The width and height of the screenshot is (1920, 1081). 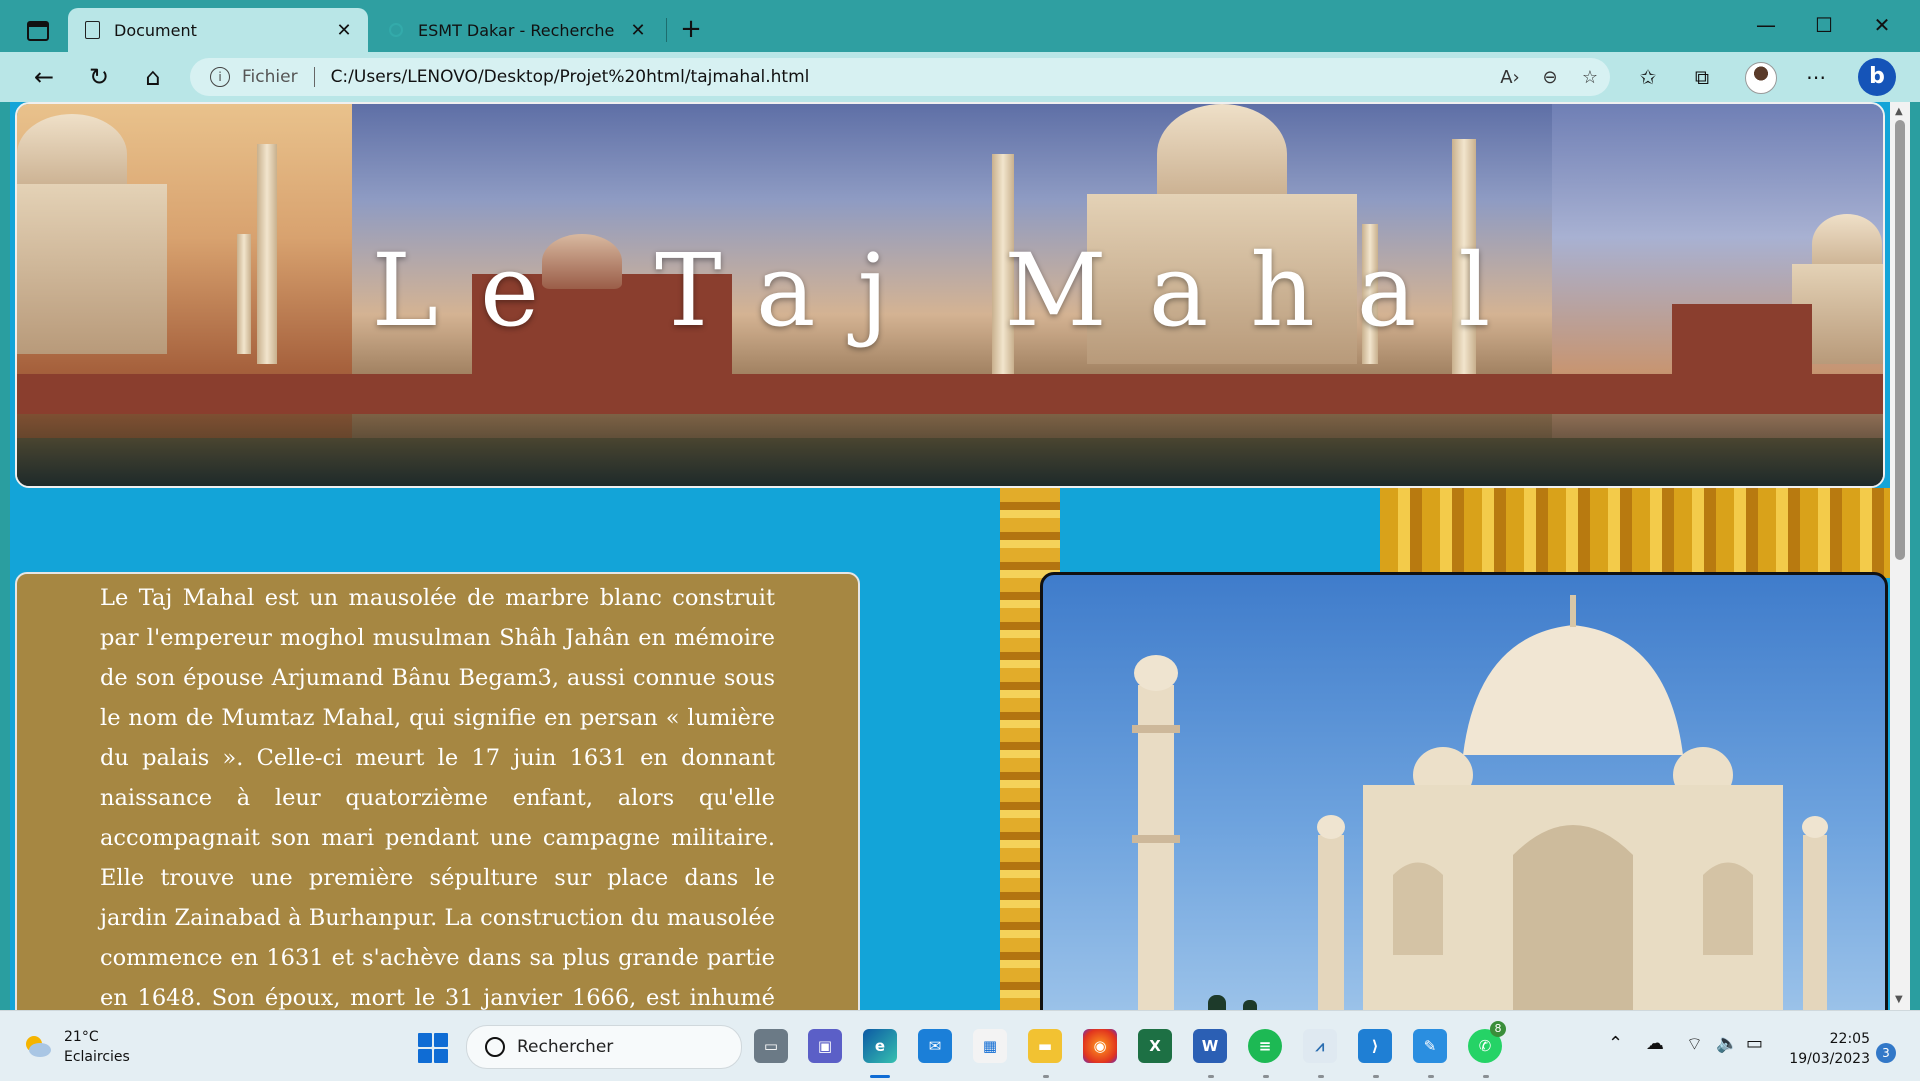 What do you see at coordinates (1045, 1046) in the screenshot?
I see `file-explorer-icon: ▬` at bounding box center [1045, 1046].